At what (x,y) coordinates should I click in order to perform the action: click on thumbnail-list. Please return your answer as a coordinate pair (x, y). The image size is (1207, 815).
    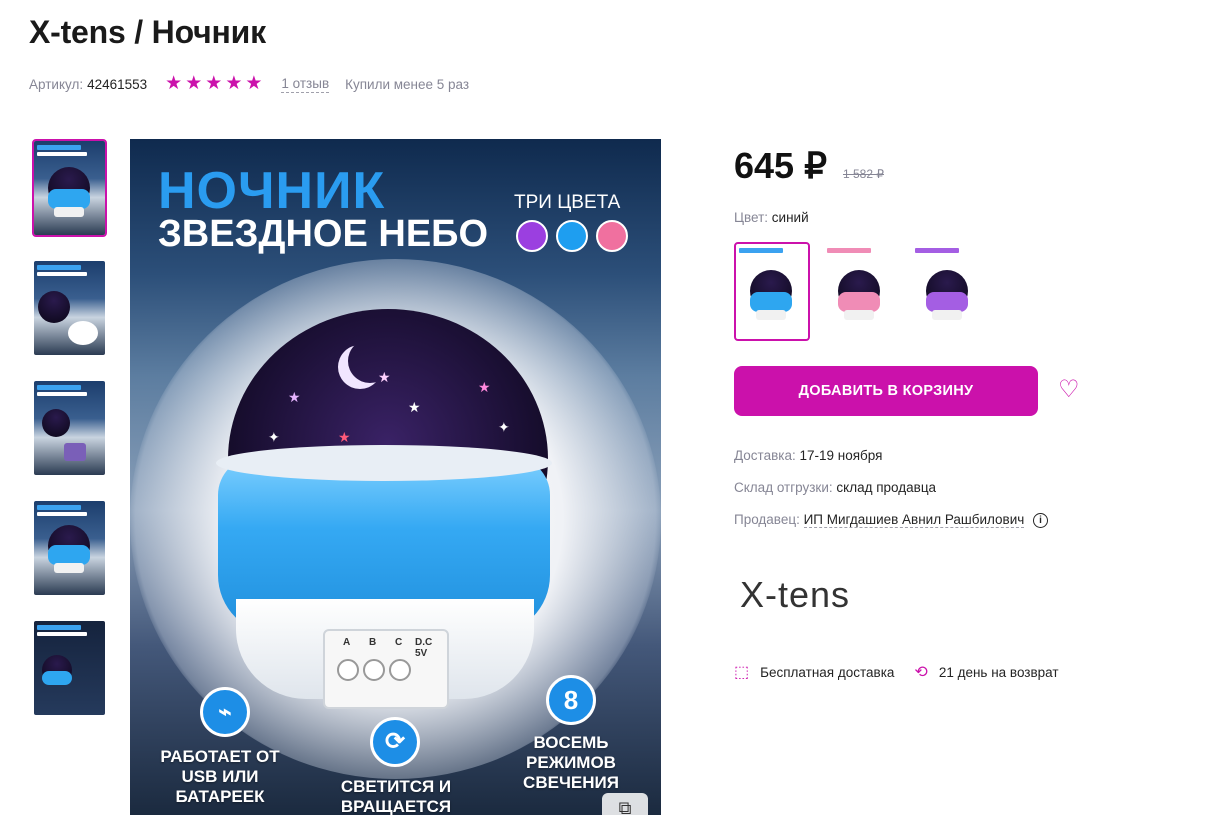
    Looking at the image, I should click on (69, 439).